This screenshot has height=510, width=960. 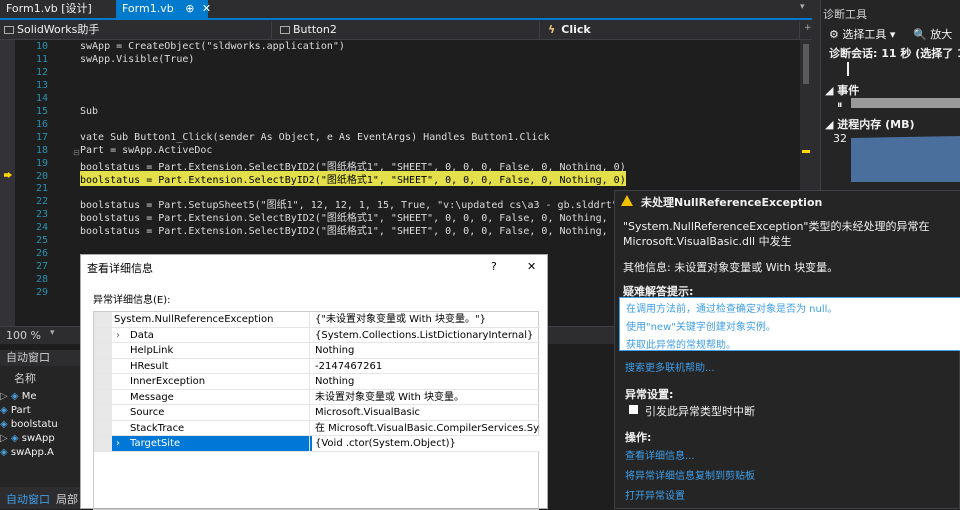 What do you see at coordinates (148, 8) in the screenshot?
I see `tab-label: Form1.vb` at bounding box center [148, 8].